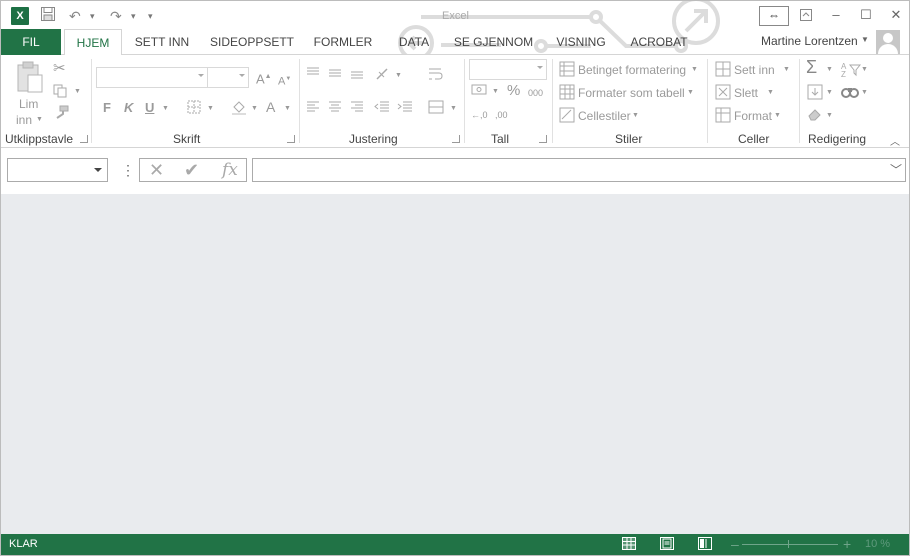 Image resolution: width=910 pixels, height=556 pixels. Describe the element at coordinates (579, 170) in the screenshot. I see `formula-input: ﹀` at that location.